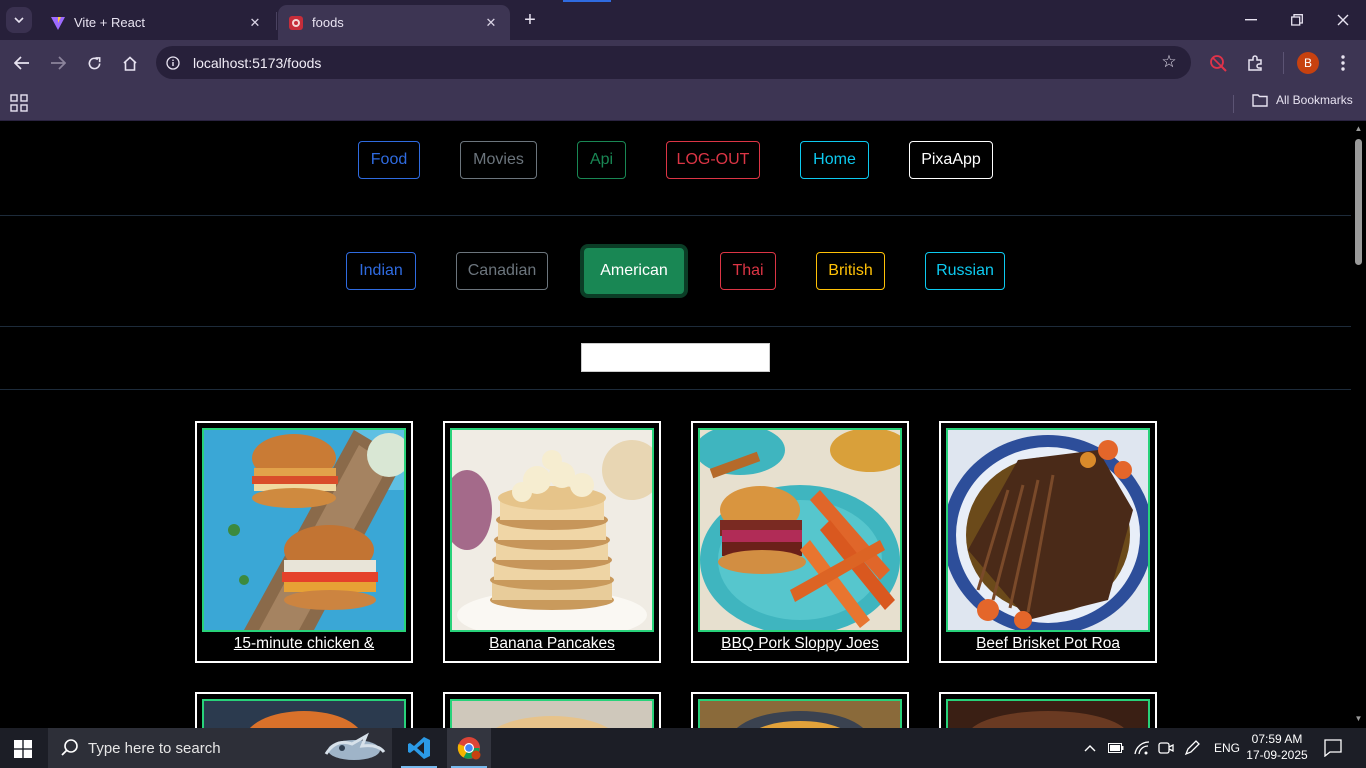 The height and width of the screenshot is (768, 1366). I want to click on language-indicator: ENG, so click(1227, 748).